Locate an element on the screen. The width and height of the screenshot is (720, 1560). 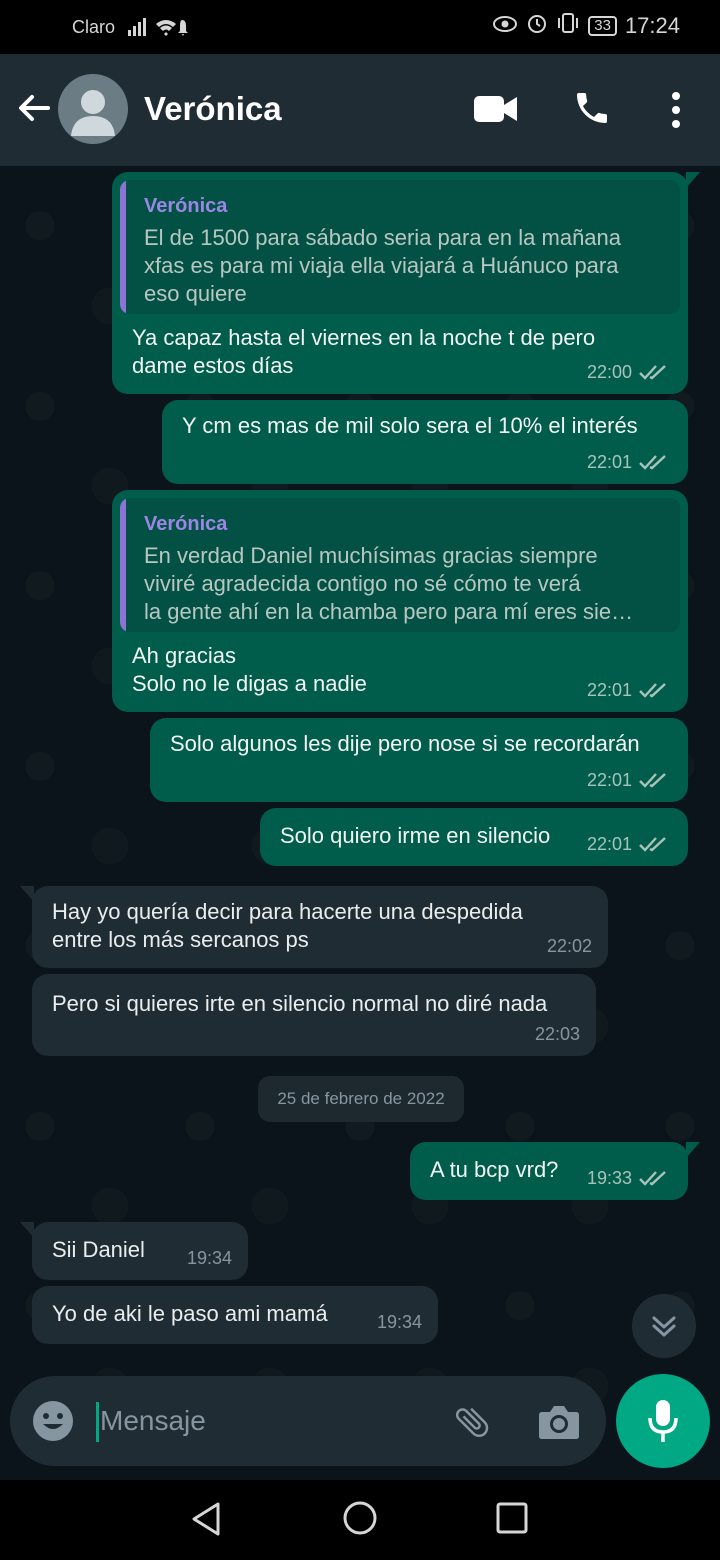
message-bubble: Solo quiero irme en silencio 22:01 is located at coordinates (474, 837).